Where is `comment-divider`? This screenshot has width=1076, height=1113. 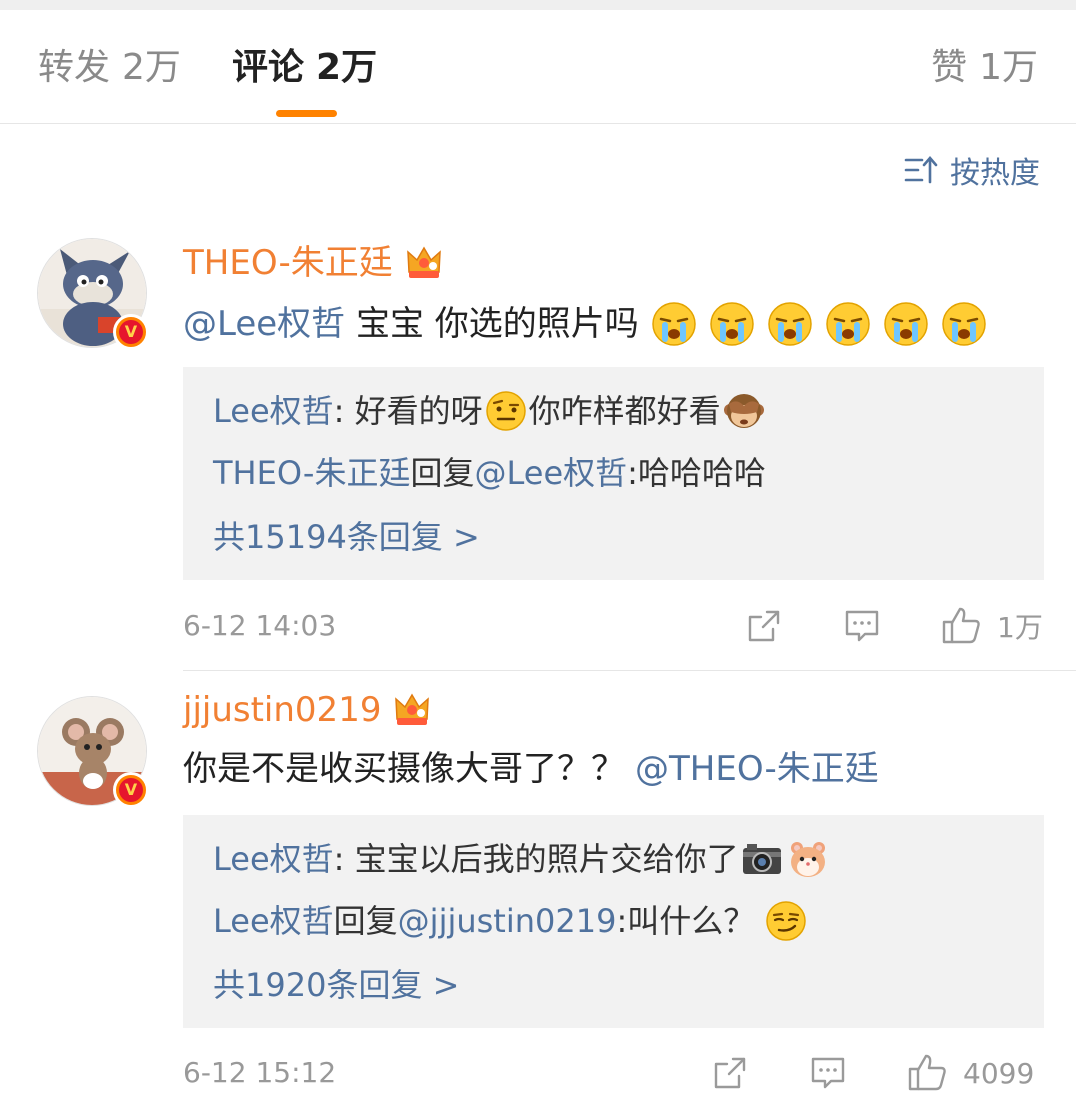 comment-divider is located at coordinates (629, 670).